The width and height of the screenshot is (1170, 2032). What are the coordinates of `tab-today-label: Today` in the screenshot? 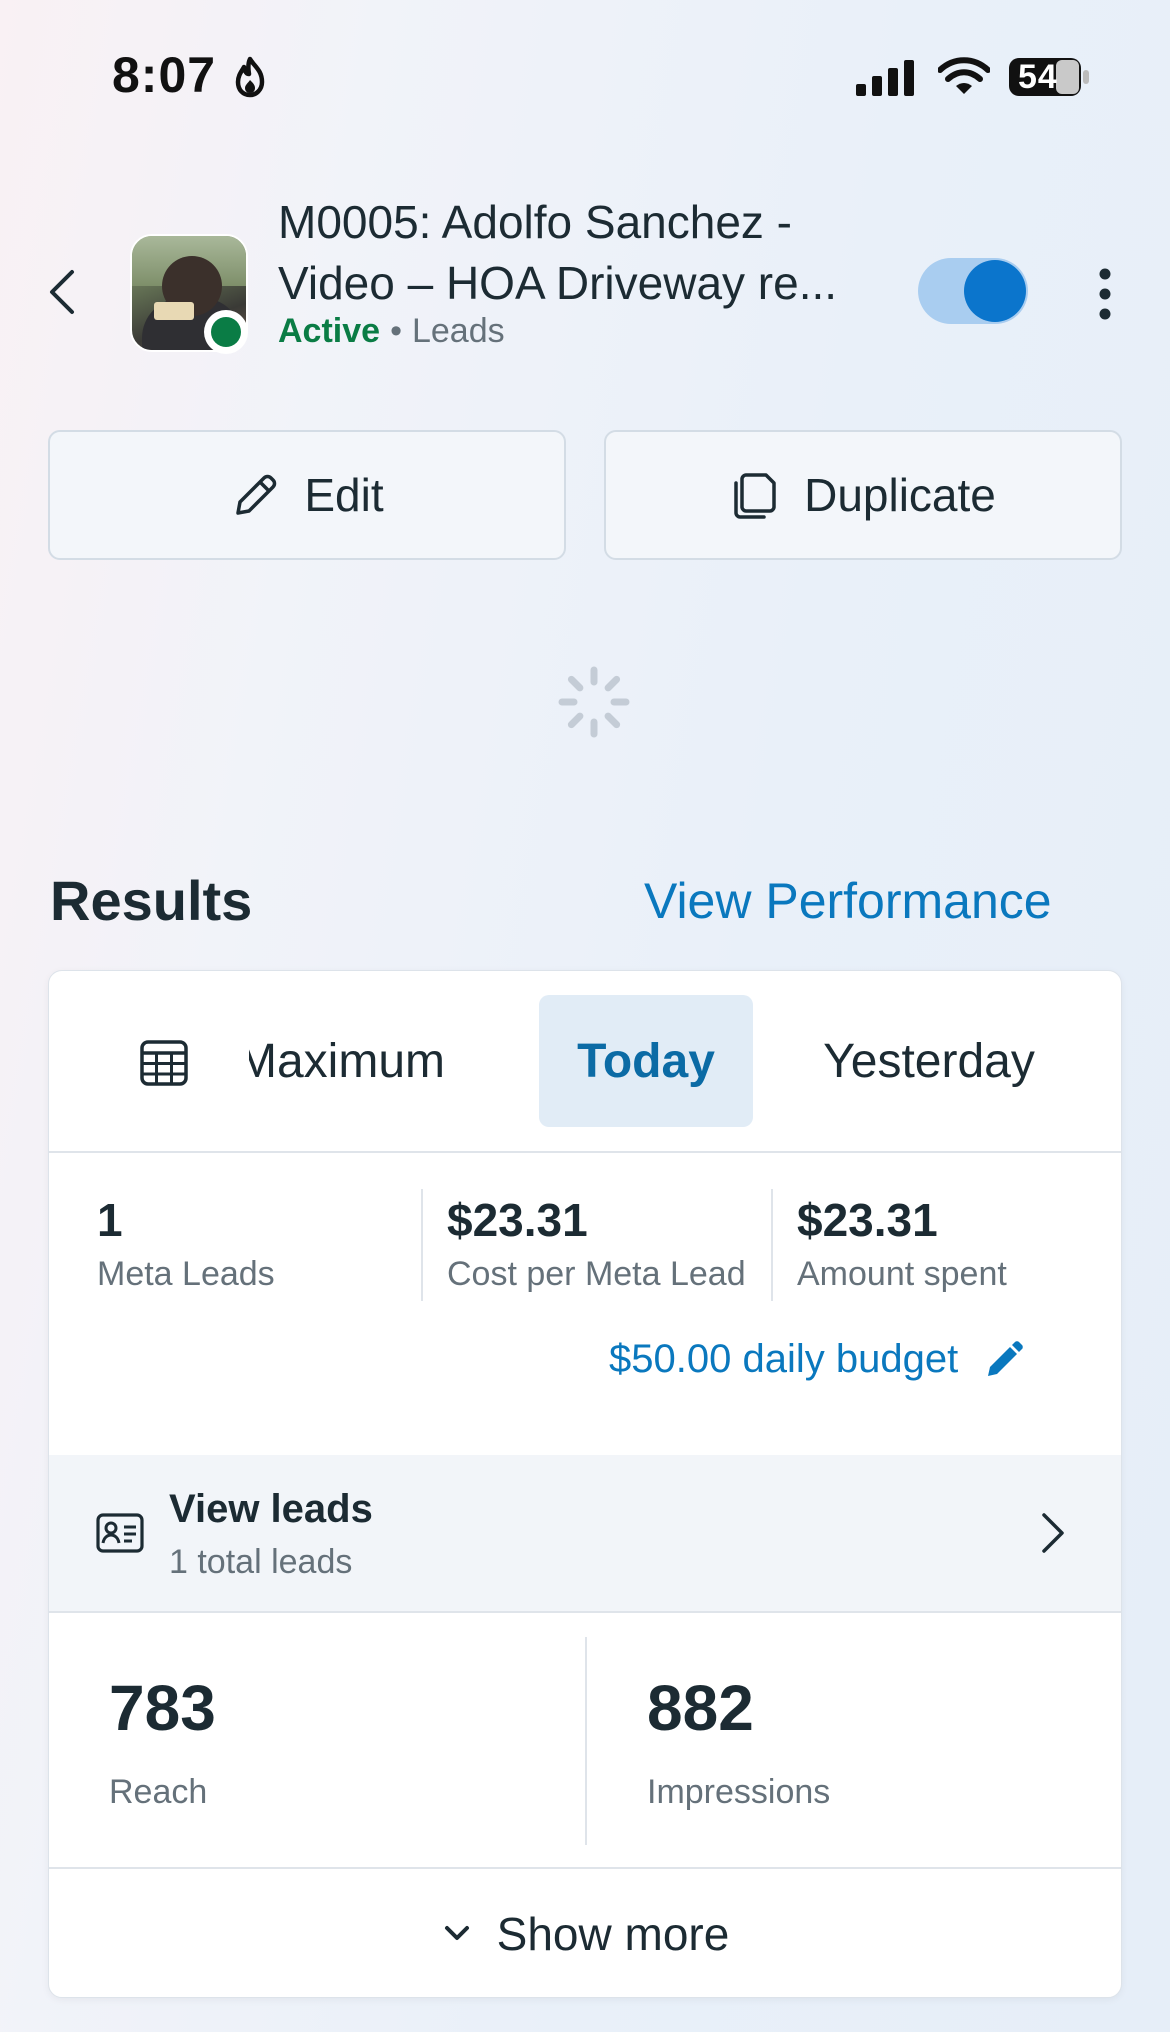 It's located at (646, 1061).